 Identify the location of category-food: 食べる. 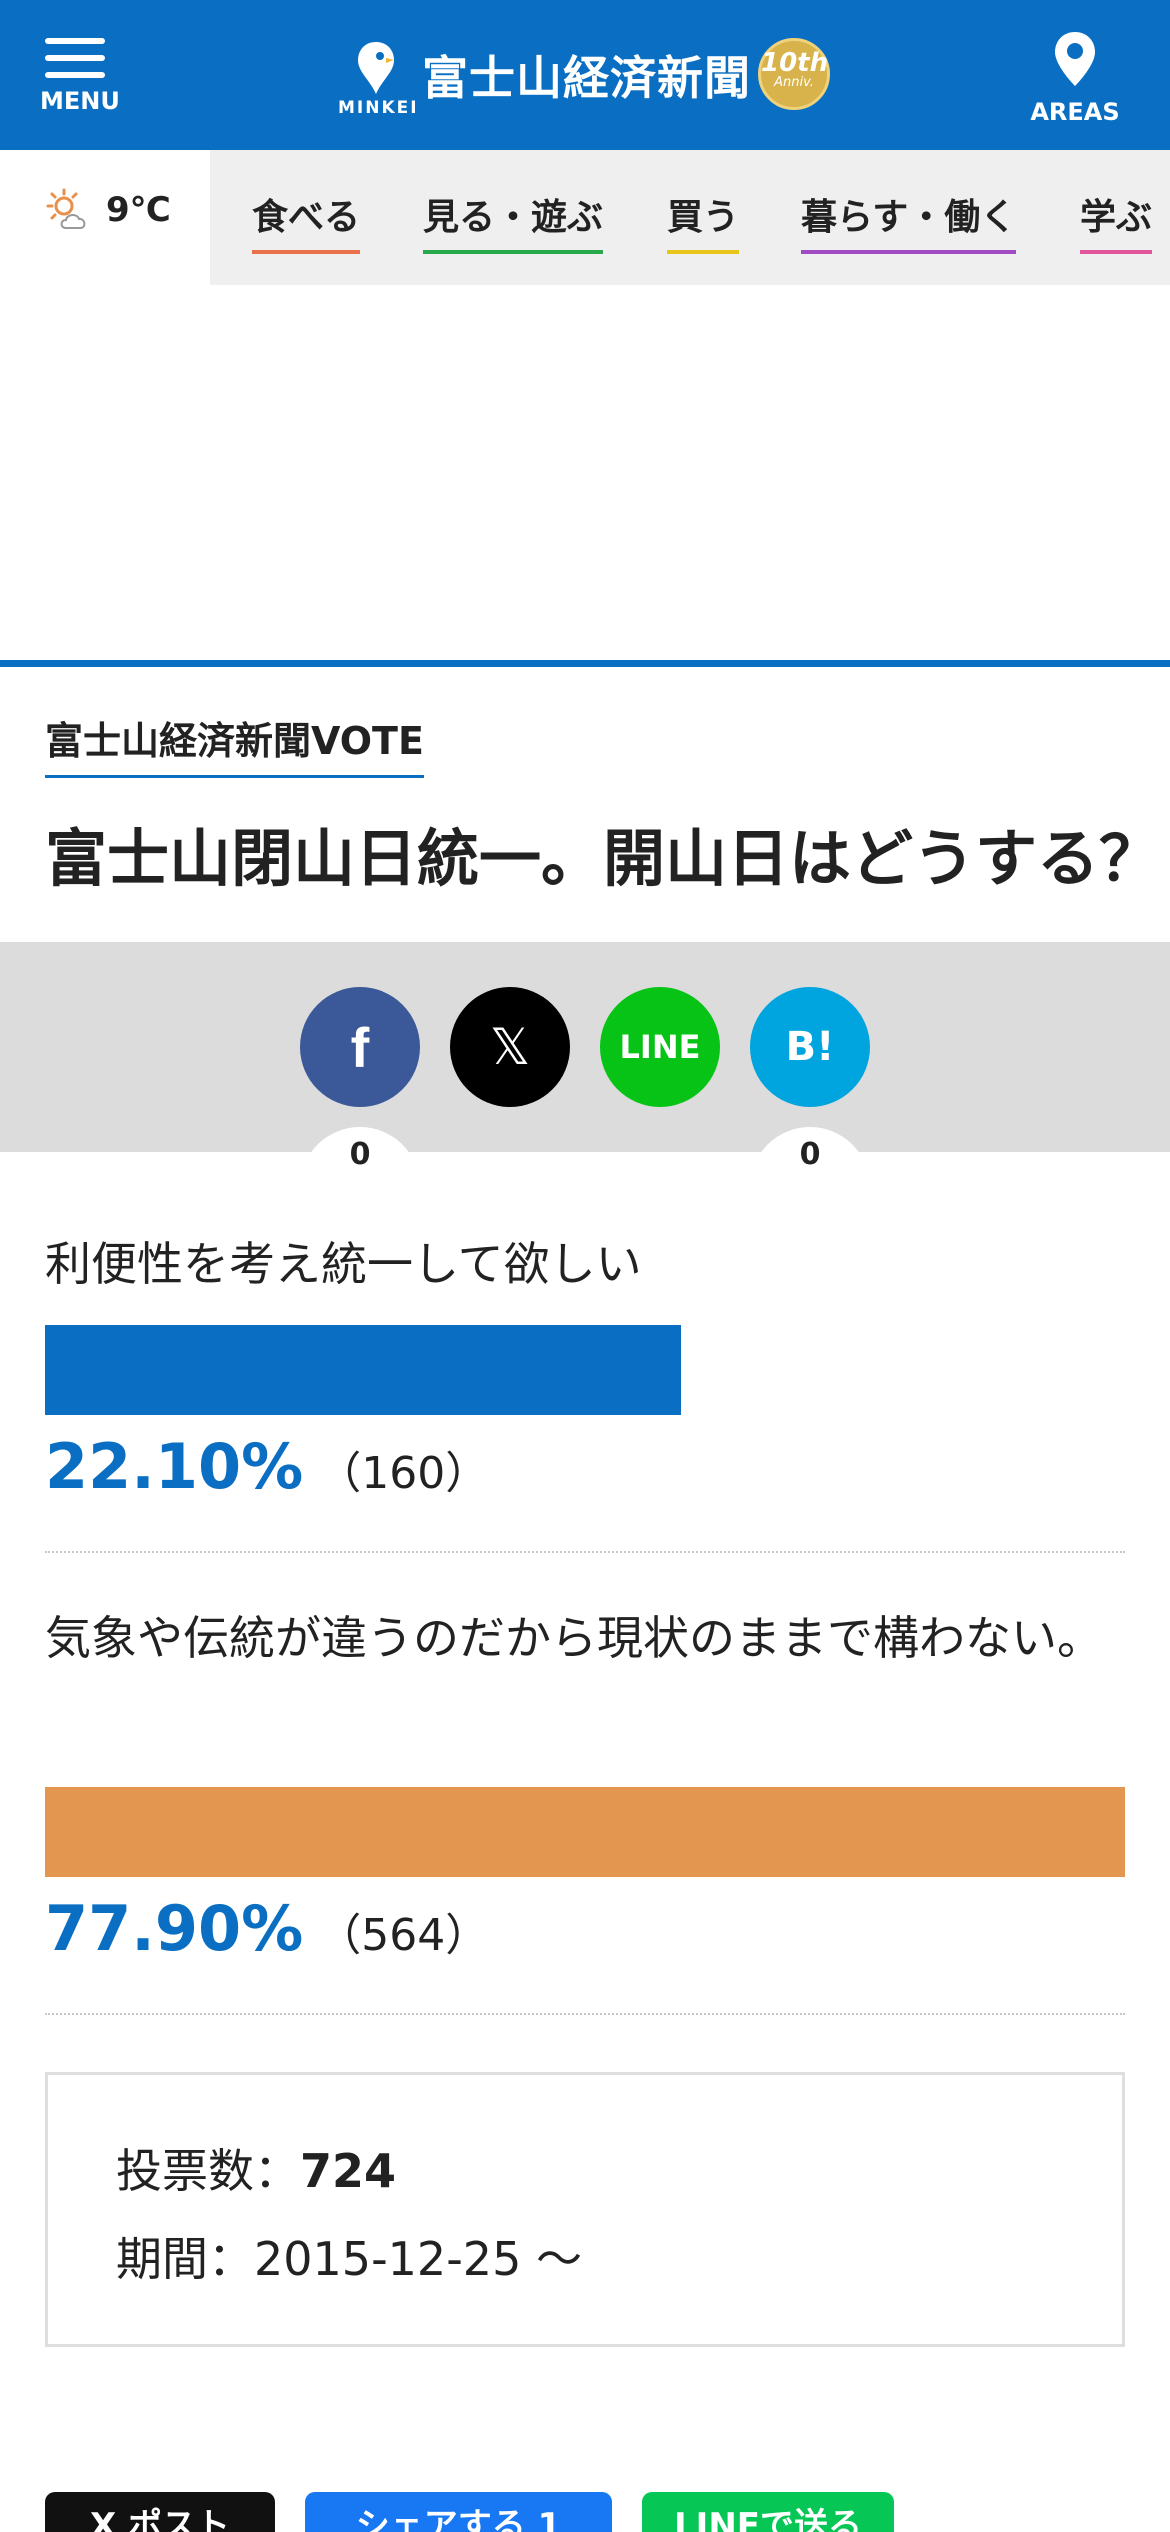
(306, 221).